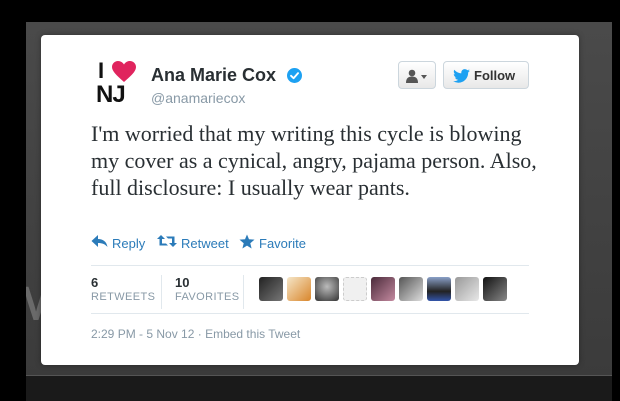 The height and width of the screenshot is (401, 620). I want to click on user-handle: @anamariecox, so click(226, 98).